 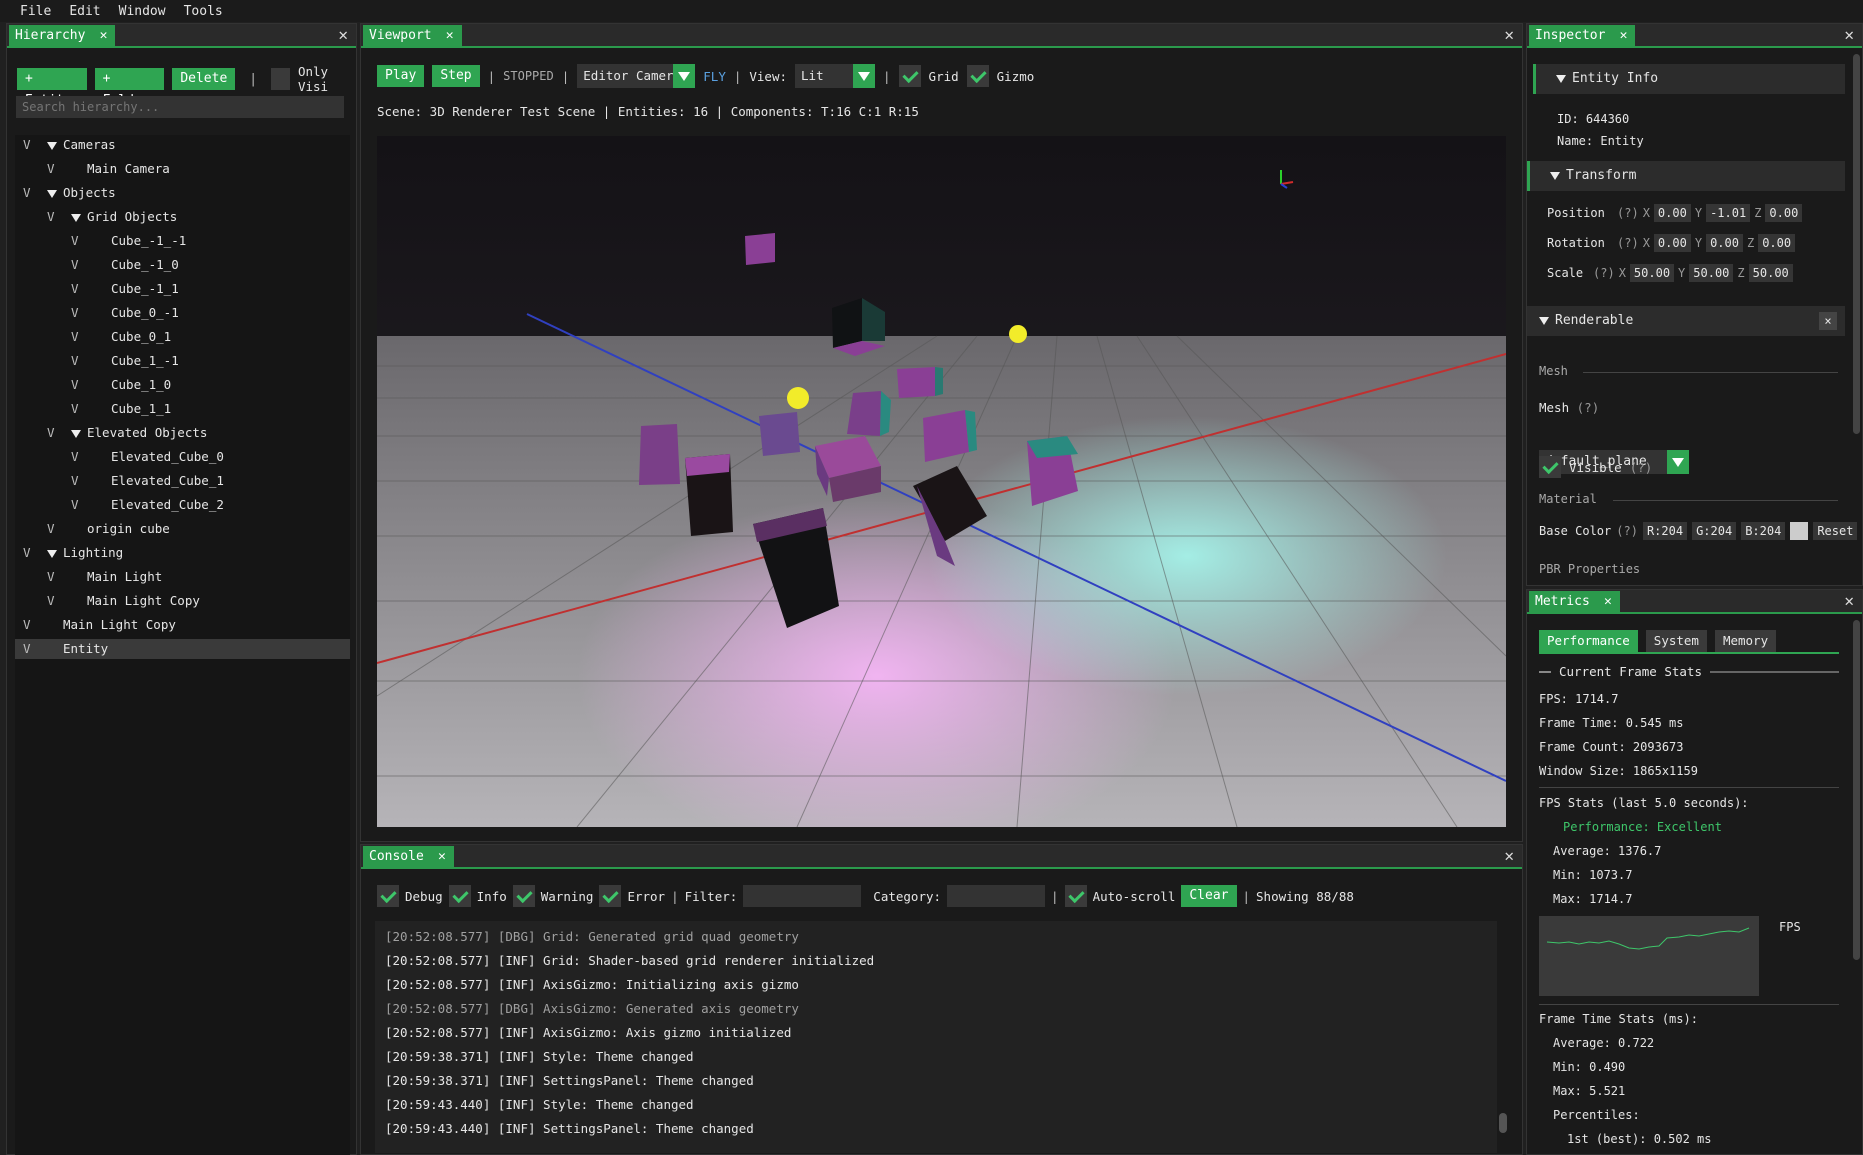 What do you see at coordinates (1665, 531) in the screenshot?
I see `red-field: R:204` at bounding box center [1665, 531].